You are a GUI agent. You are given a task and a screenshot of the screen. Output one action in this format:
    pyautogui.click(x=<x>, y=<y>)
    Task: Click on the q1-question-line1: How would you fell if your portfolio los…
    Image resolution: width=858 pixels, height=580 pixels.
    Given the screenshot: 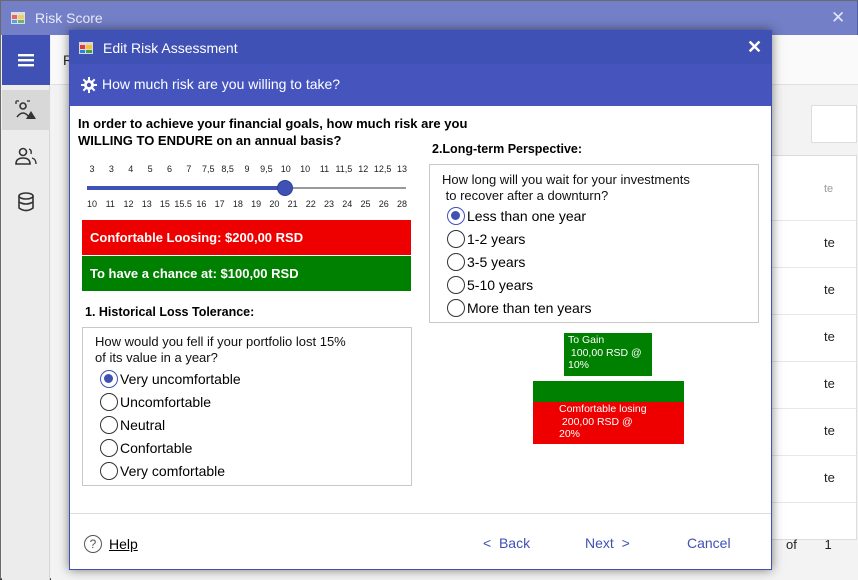 What is the action you would take?
    pyautogui.click(x=220, y=341)
    